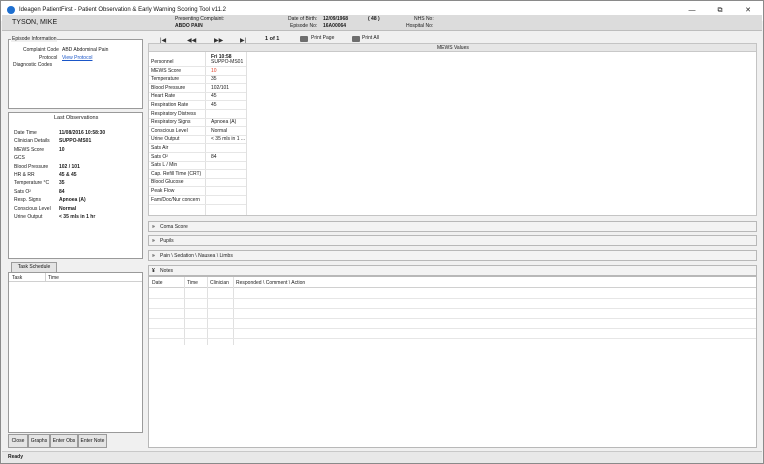  What do you see at coordinates (164, 165) in the screenshot?
I see `mews-row-label: Sats L / Min` at bounding box center [164, 165].